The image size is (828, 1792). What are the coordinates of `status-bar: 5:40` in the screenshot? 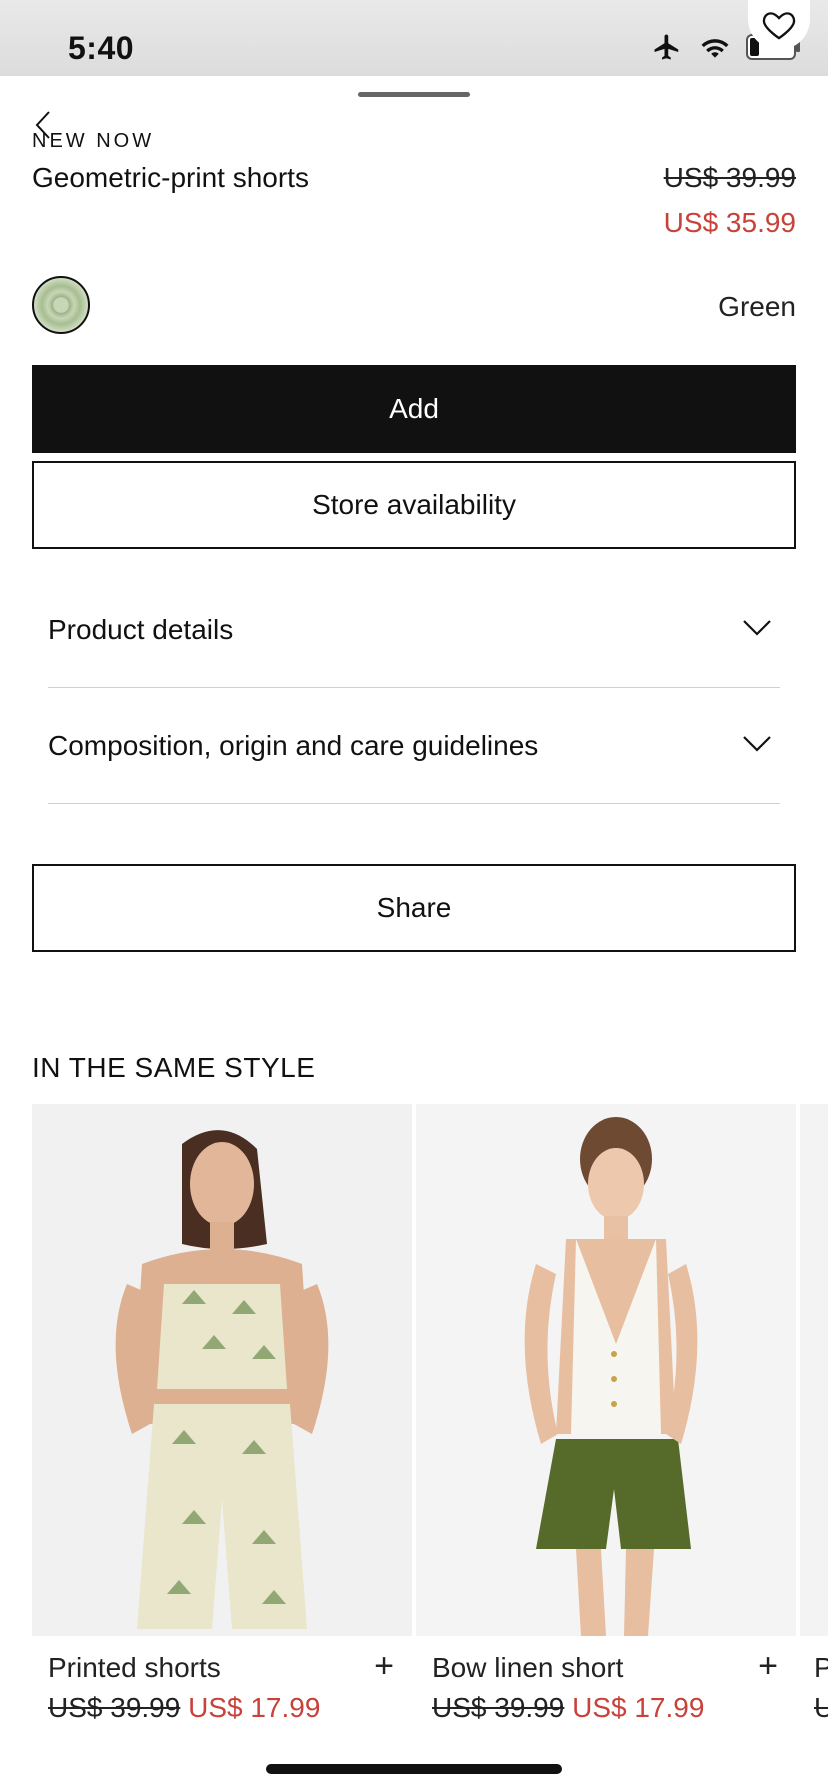 It's located at (414, 38).